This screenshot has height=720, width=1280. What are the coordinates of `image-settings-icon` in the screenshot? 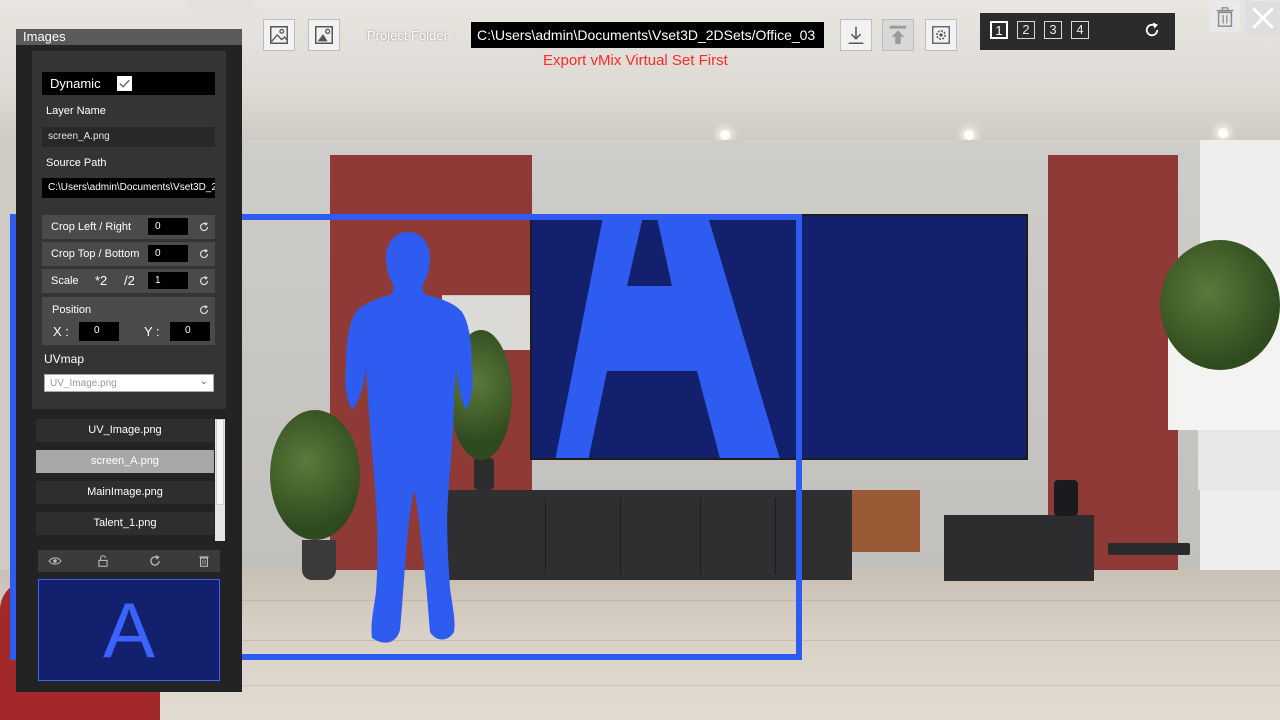 It's located at (324, 35).